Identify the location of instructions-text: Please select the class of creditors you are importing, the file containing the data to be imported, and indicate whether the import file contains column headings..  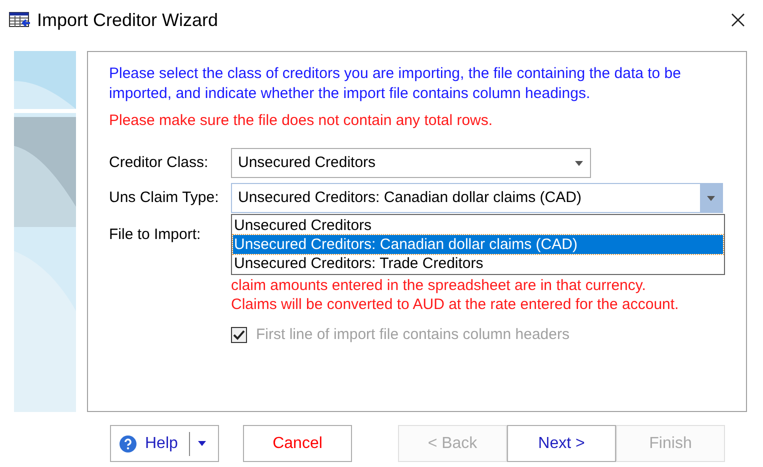
(395, 84).